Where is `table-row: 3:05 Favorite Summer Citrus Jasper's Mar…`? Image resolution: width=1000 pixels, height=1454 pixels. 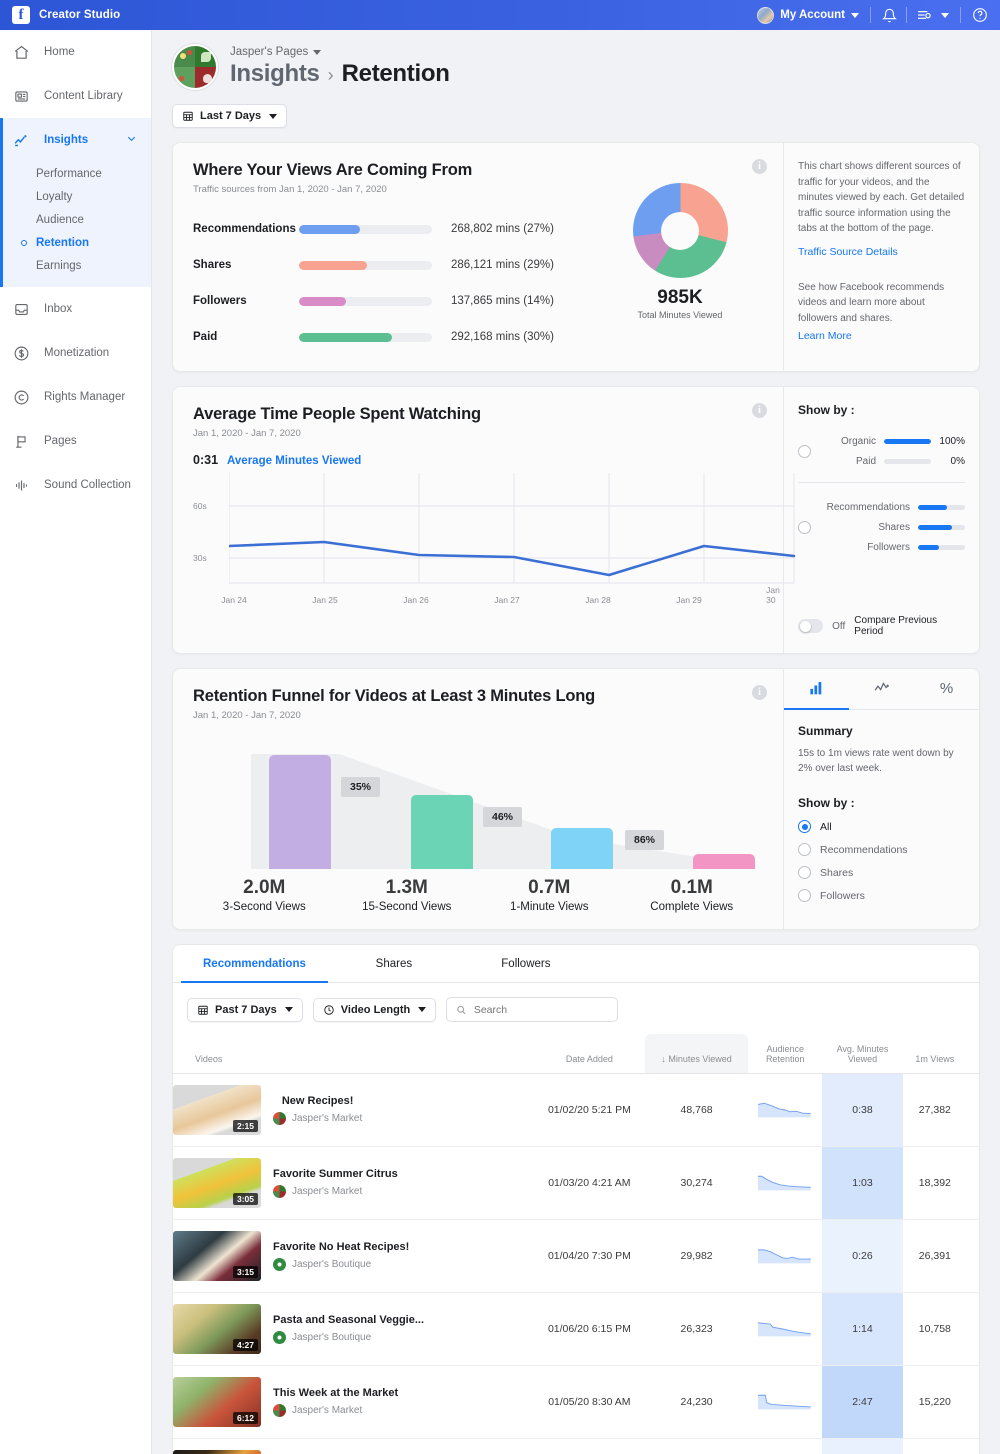 table-row: 3:05 Favorite Summer Citrus Jasper's Mar… is located at coordinates (576, 1183).